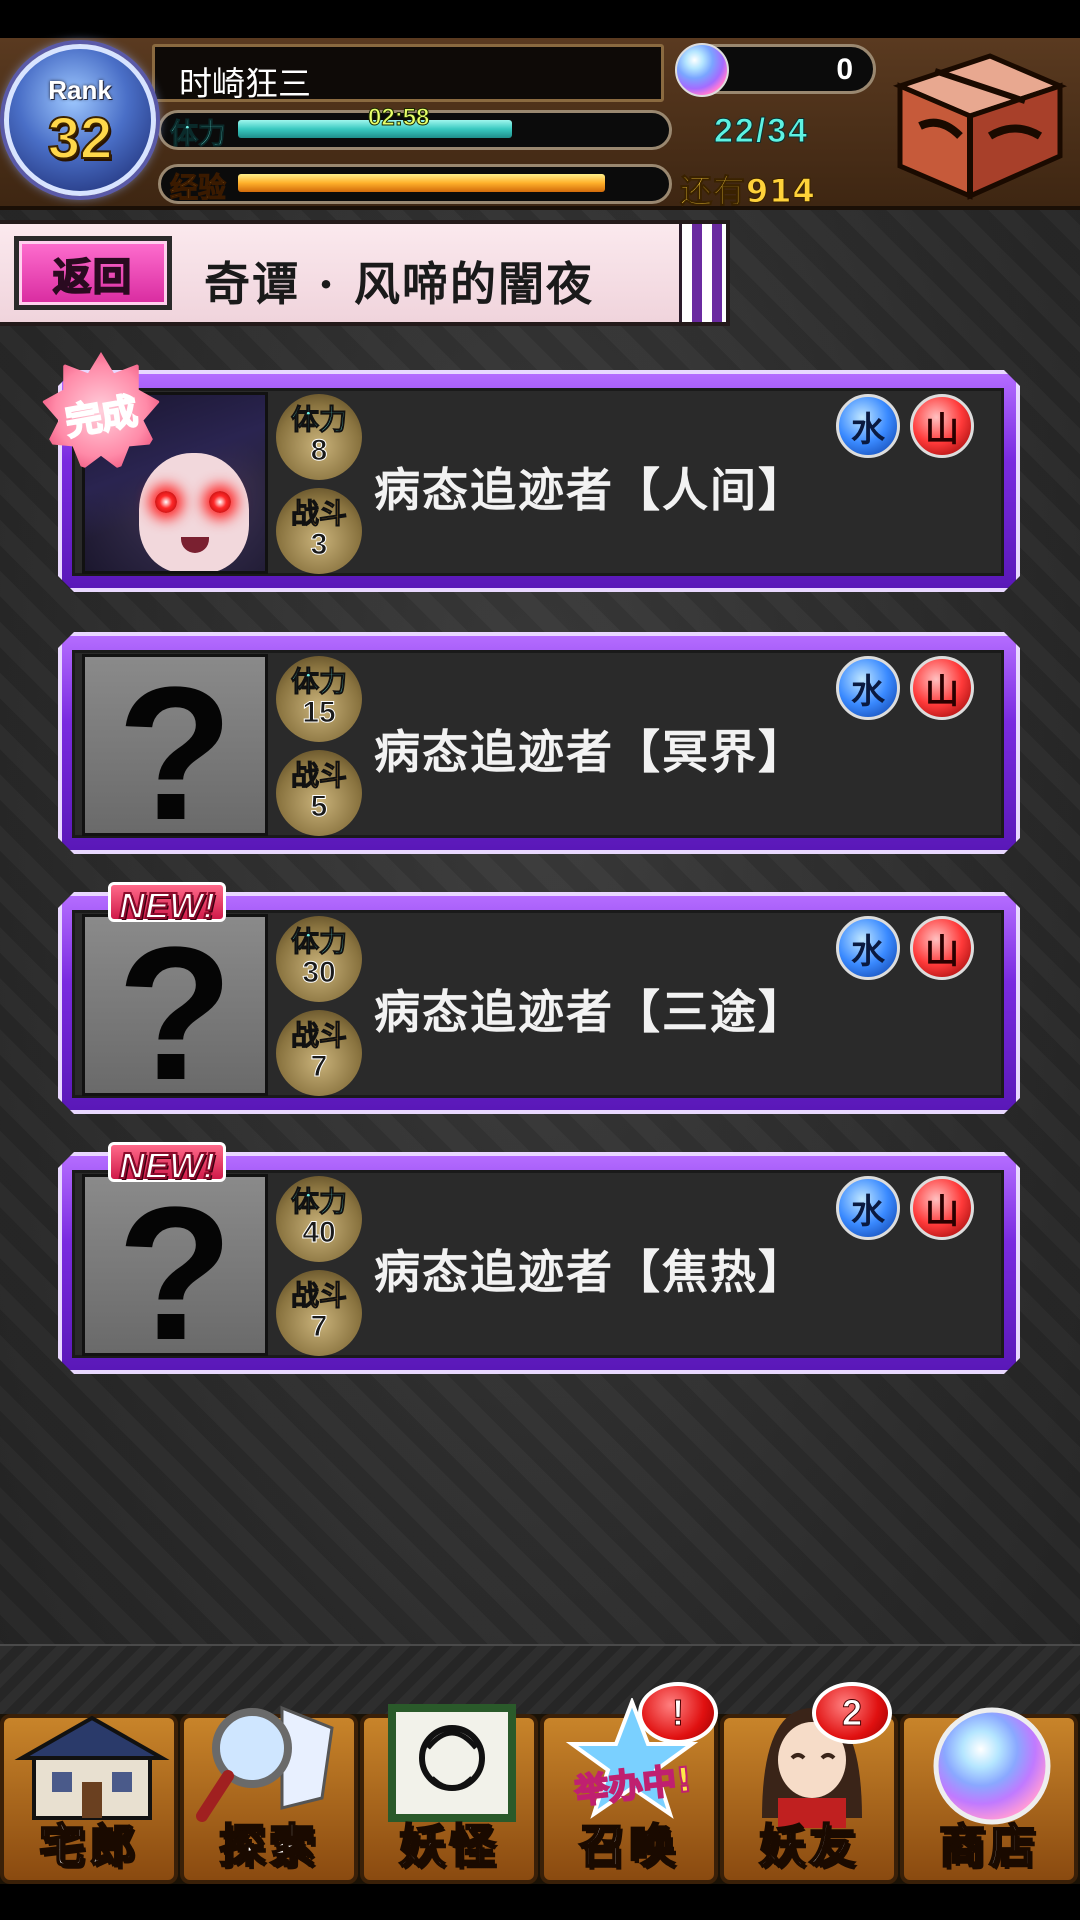 Image resolution: width=1080 pixels, height=1920 pixels. Describe the element at coordinates (92, 1767) in the screenshot. I see `house-icon` at that location.